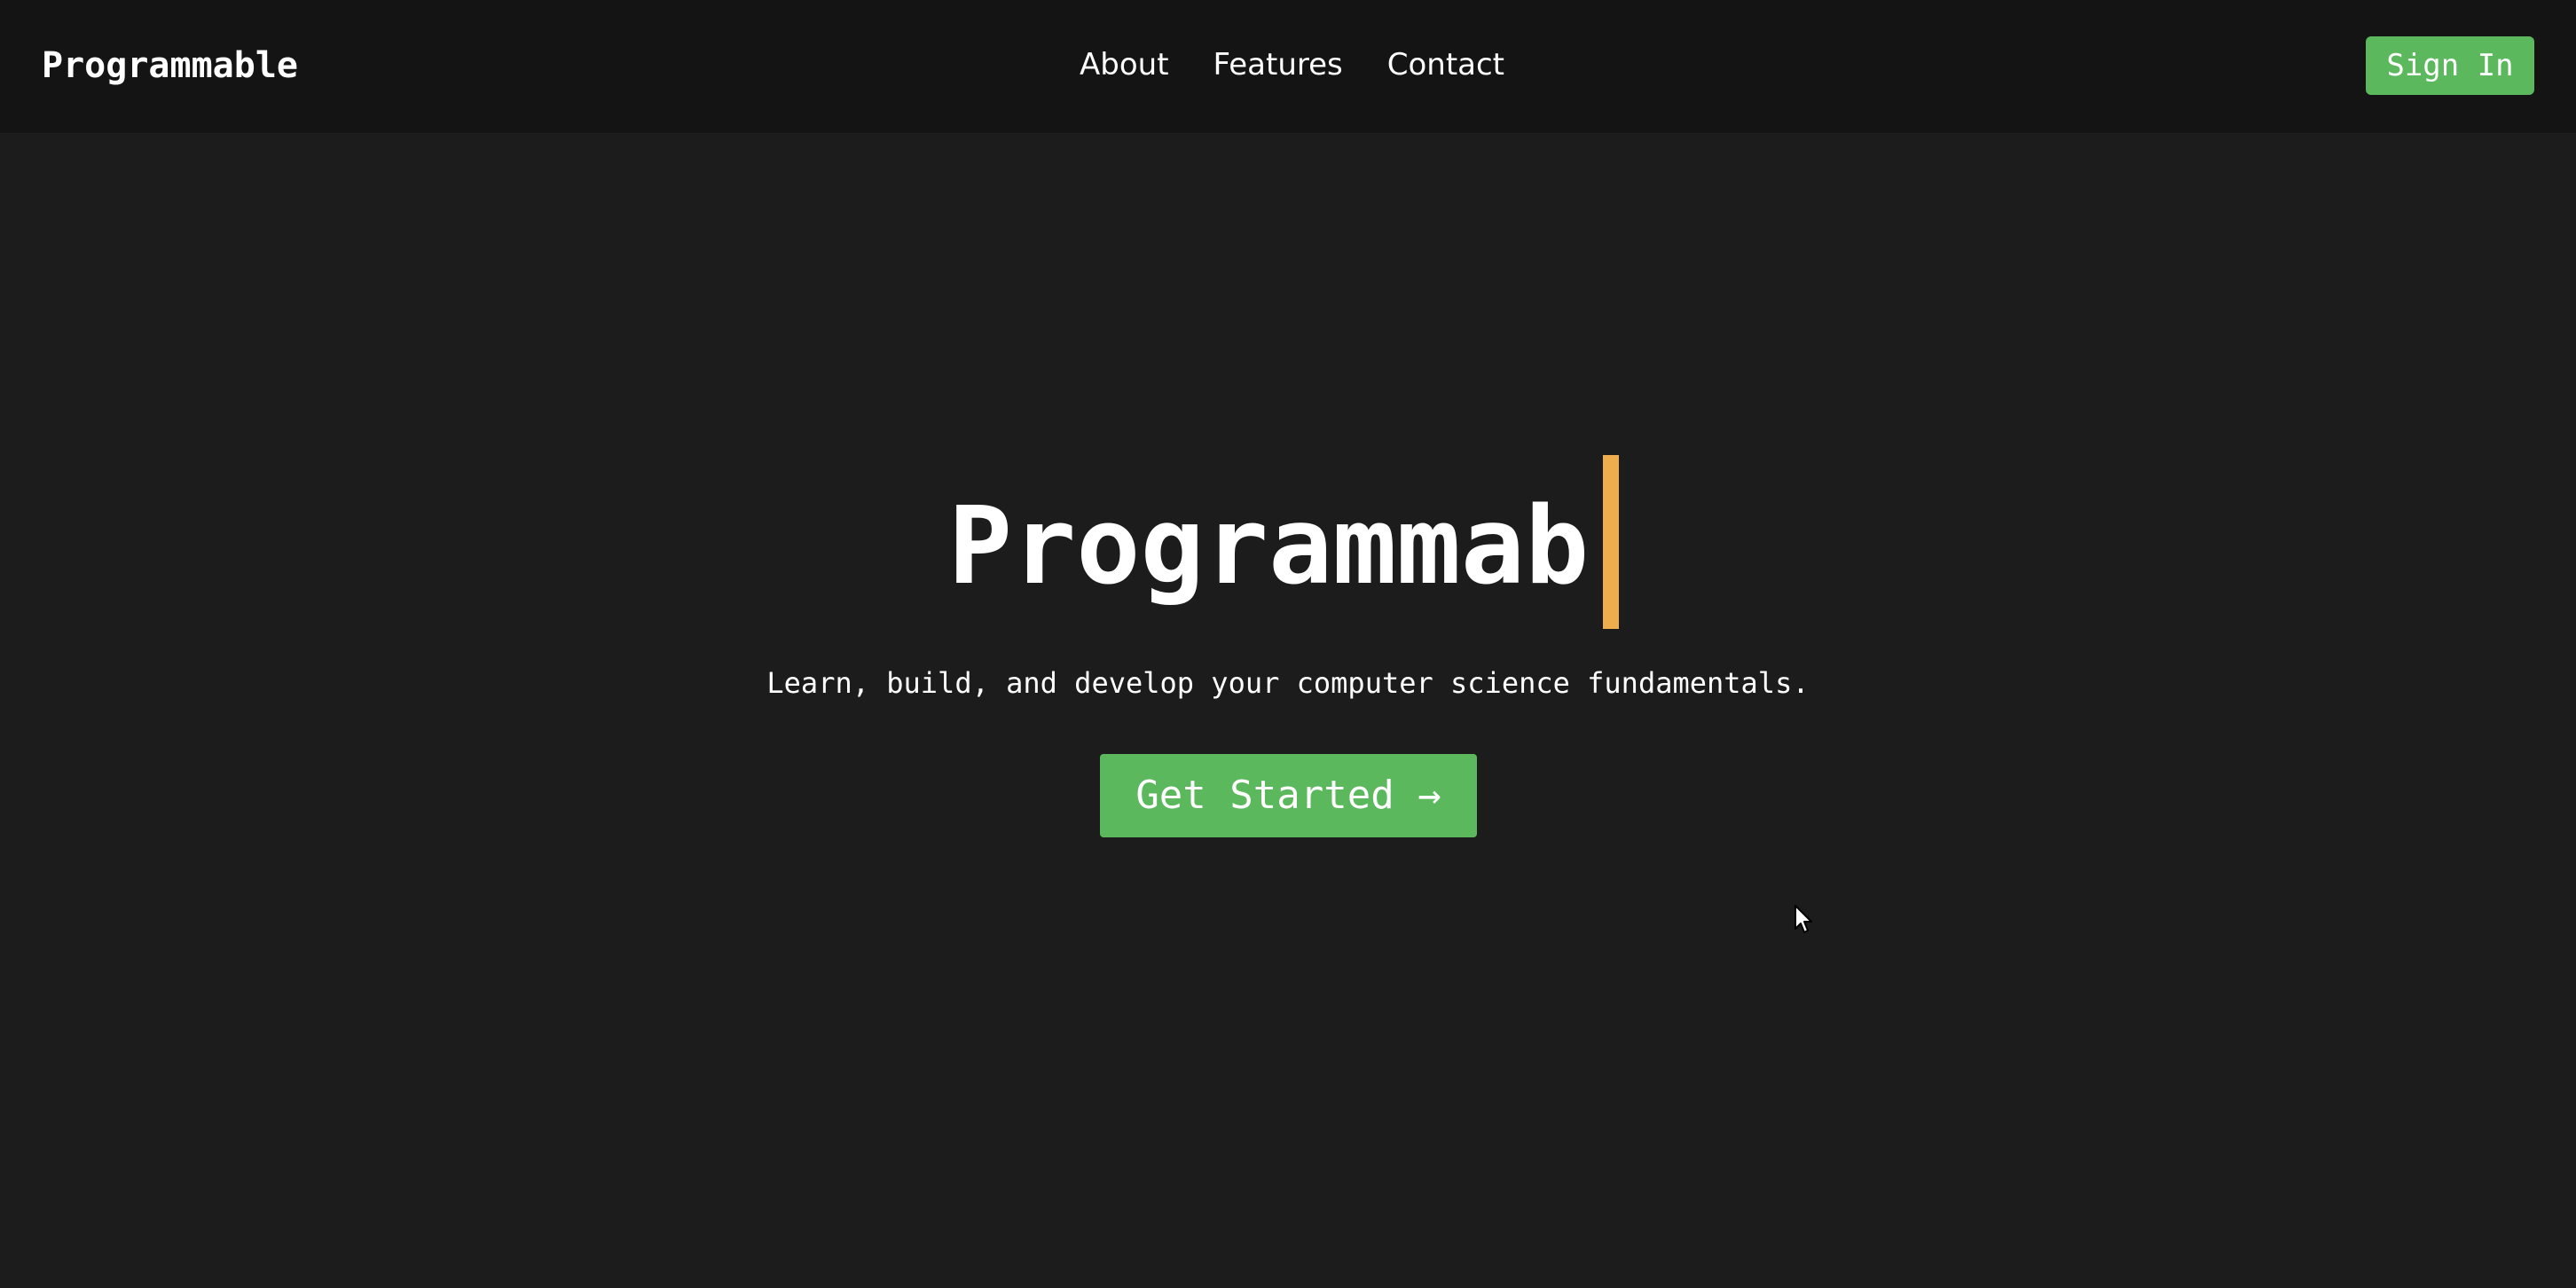  I want to click on hero-title-text: Programmab, so click(1268, 547).